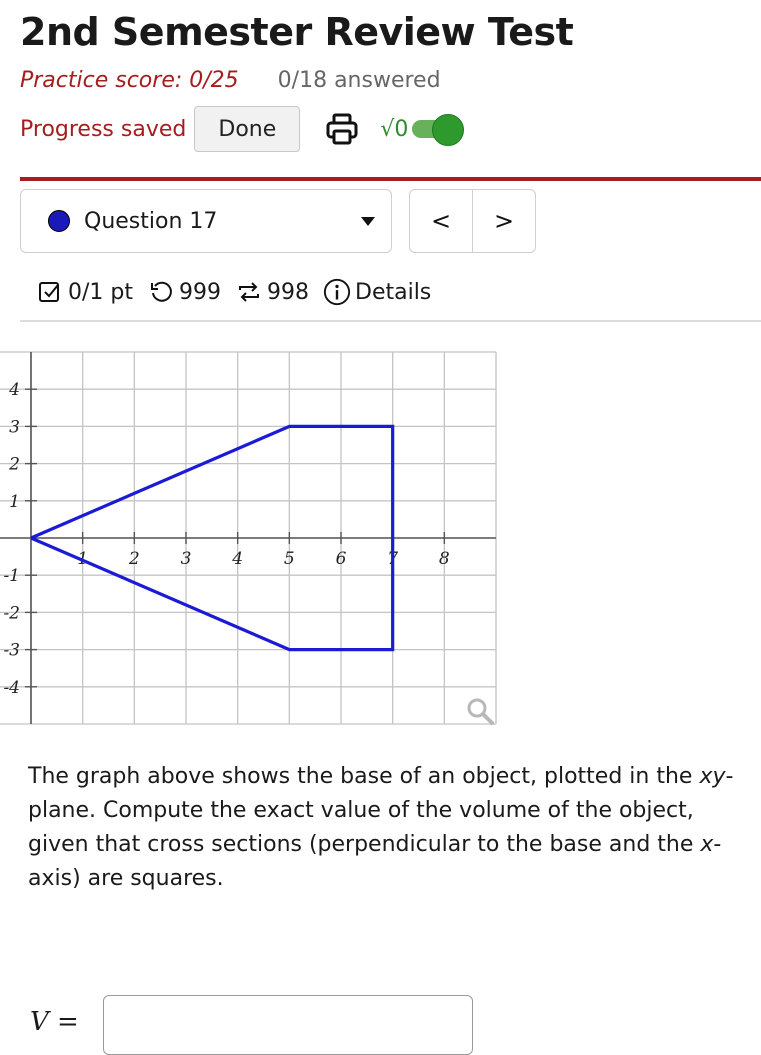  What do you see at coordinates (11, 688) in the screenshot?
I see `y-tick-label: -4` at bounding box center [11, 688].